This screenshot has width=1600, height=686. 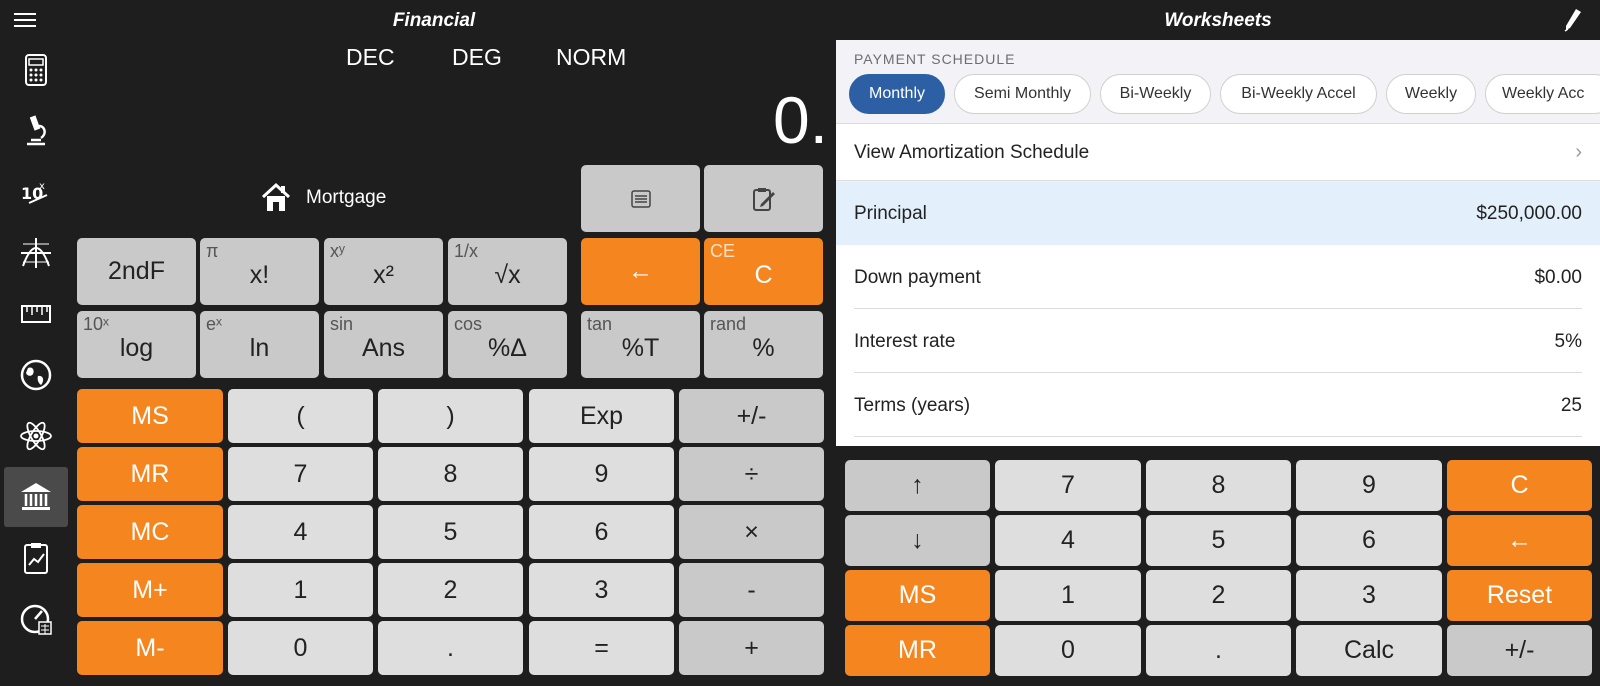 I want to click on angle-mode: DEG, so click(x=477, y=57).